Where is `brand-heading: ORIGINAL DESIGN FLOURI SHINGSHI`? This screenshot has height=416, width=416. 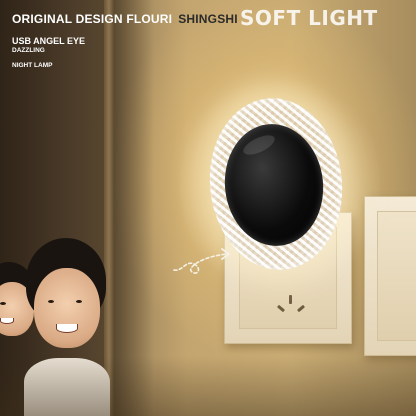
brand-heading: ORIGINAL DESIGN FLOURI SHINGSHI is located at coordinates (125, 19).